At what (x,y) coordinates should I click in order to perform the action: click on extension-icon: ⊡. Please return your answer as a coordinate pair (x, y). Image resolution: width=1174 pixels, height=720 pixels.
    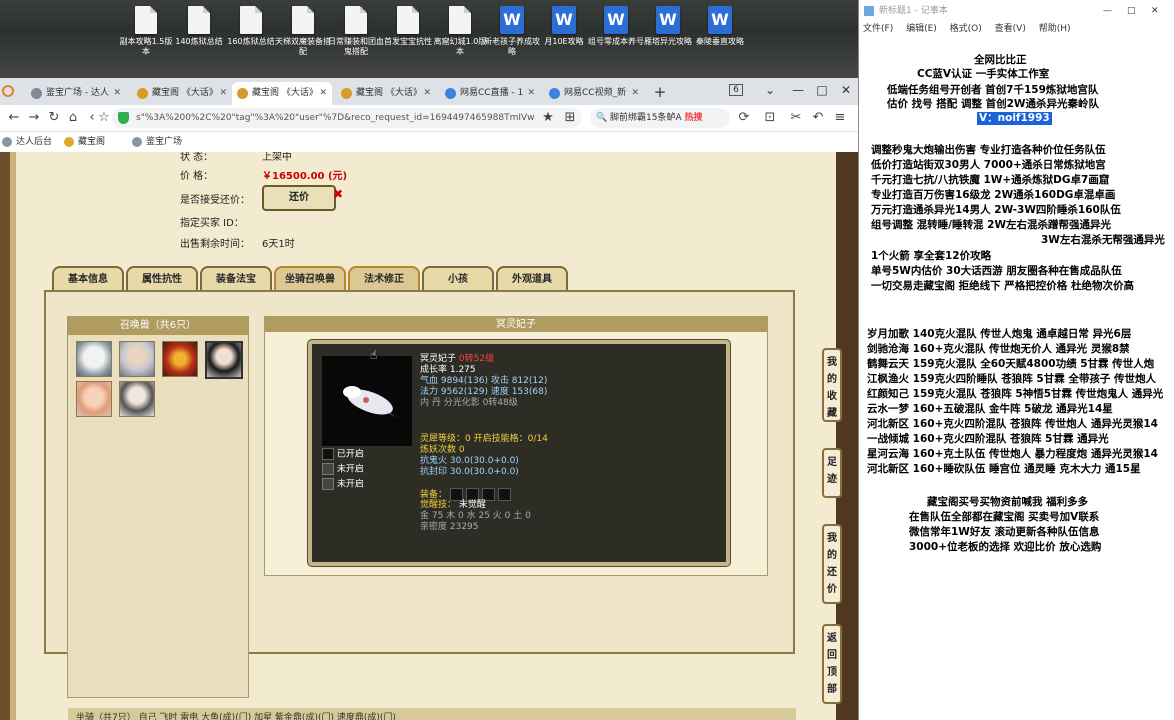
    Looking at the image, I should click on (770, 118).